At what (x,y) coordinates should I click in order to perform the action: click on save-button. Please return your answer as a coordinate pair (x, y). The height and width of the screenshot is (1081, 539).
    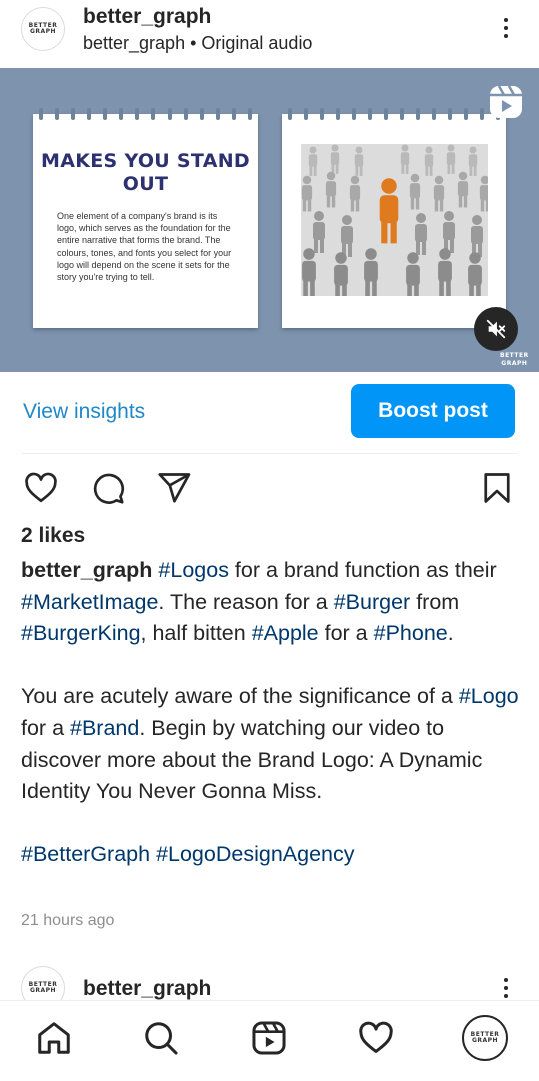
    Looking at the image, I should click on (497, 490).